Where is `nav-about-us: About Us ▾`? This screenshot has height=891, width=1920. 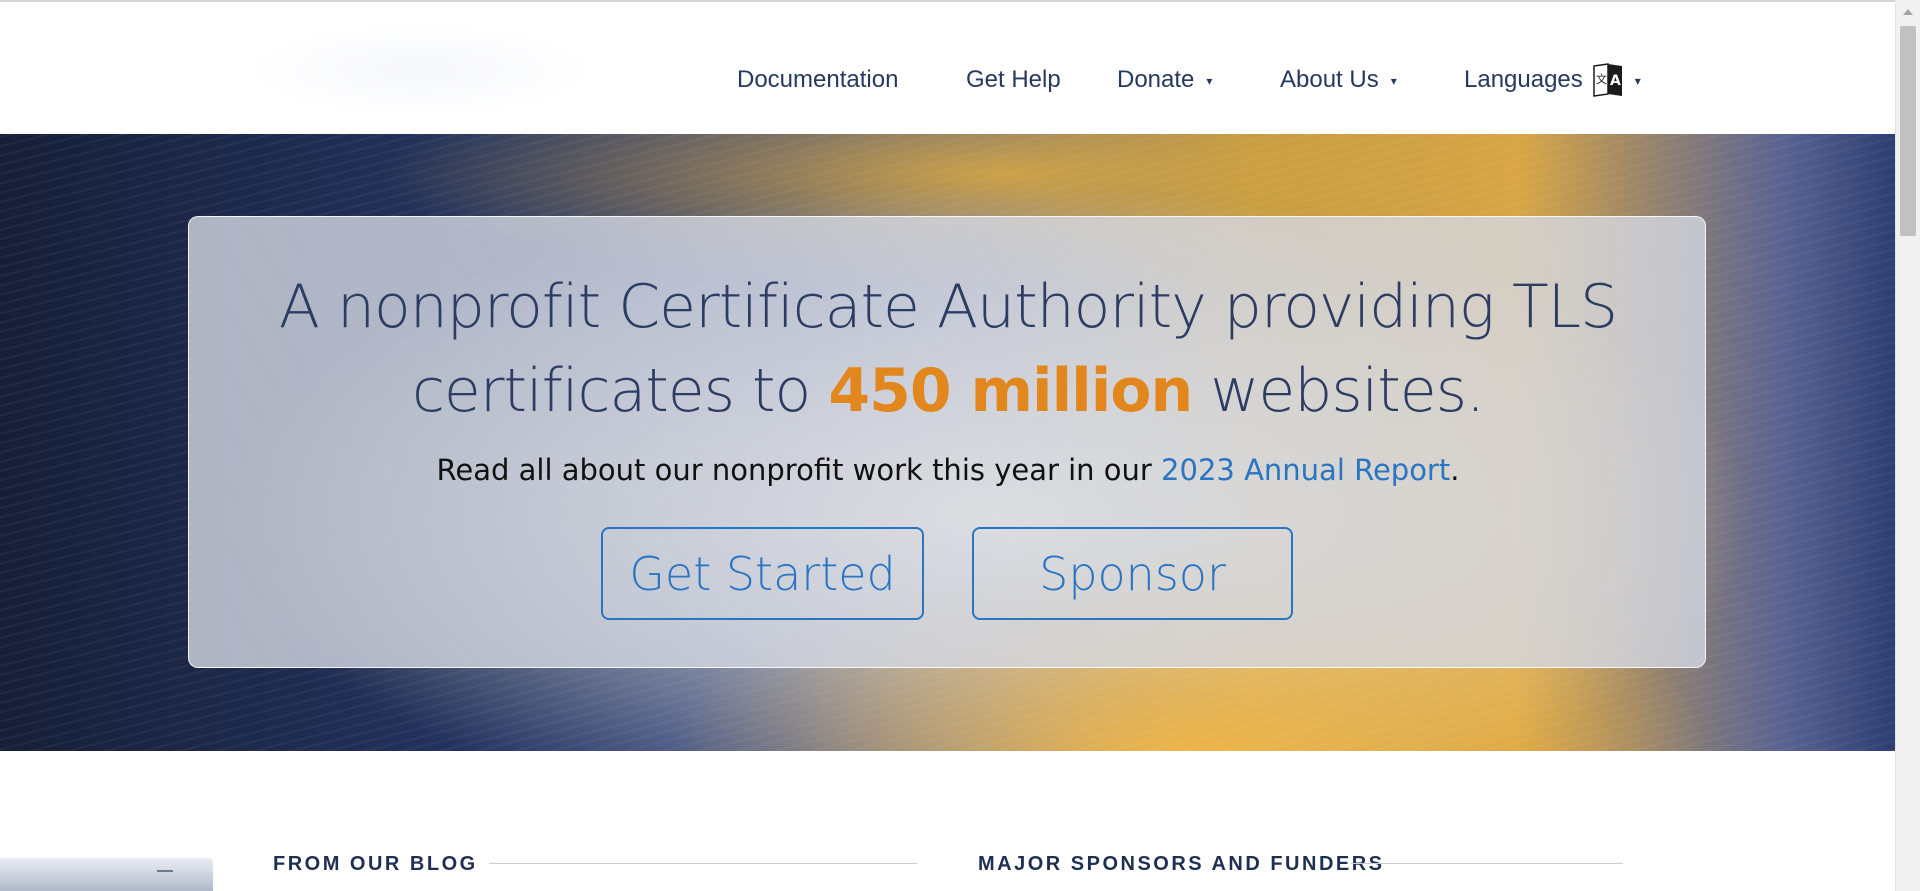 nav-about-us: About Us ▾ is located at coordinates (1338, 80).